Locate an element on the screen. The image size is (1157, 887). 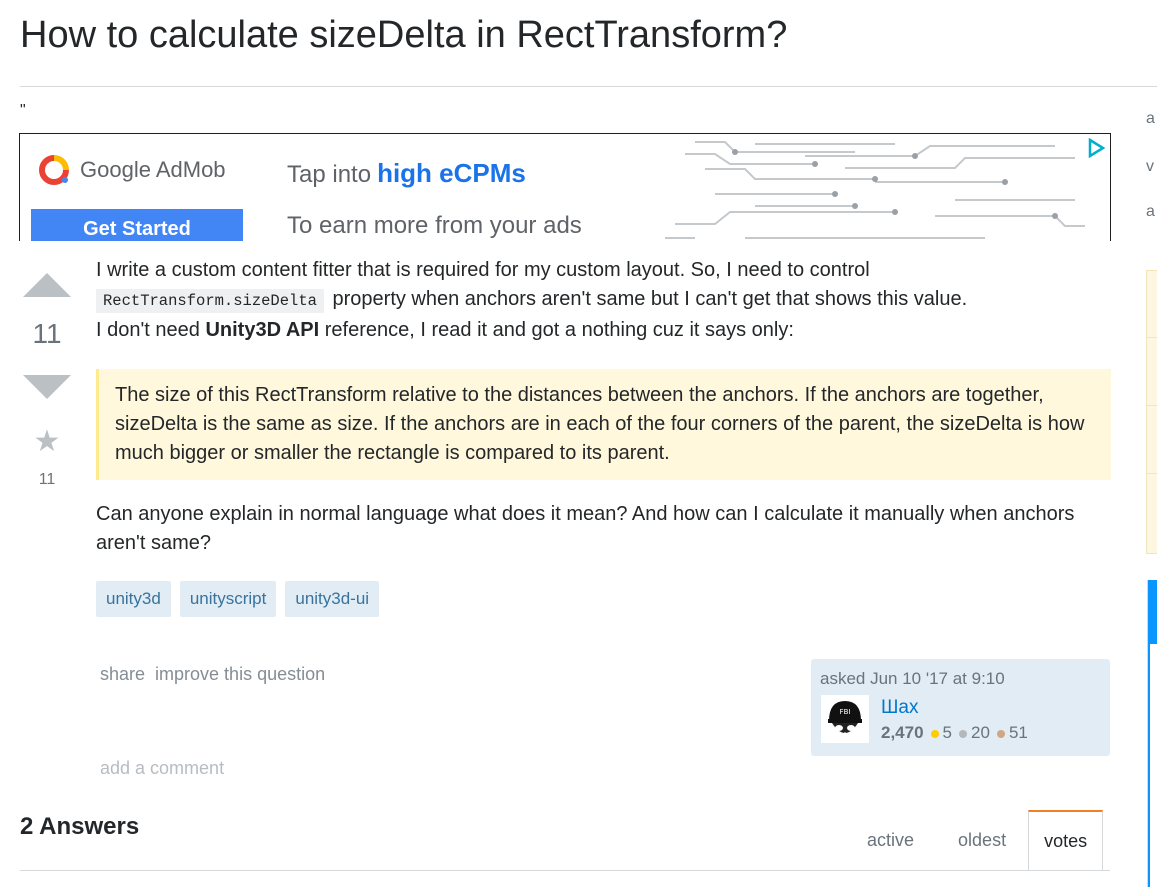
bronze-badge-count: 51 is located at coordinates (1018, 732).